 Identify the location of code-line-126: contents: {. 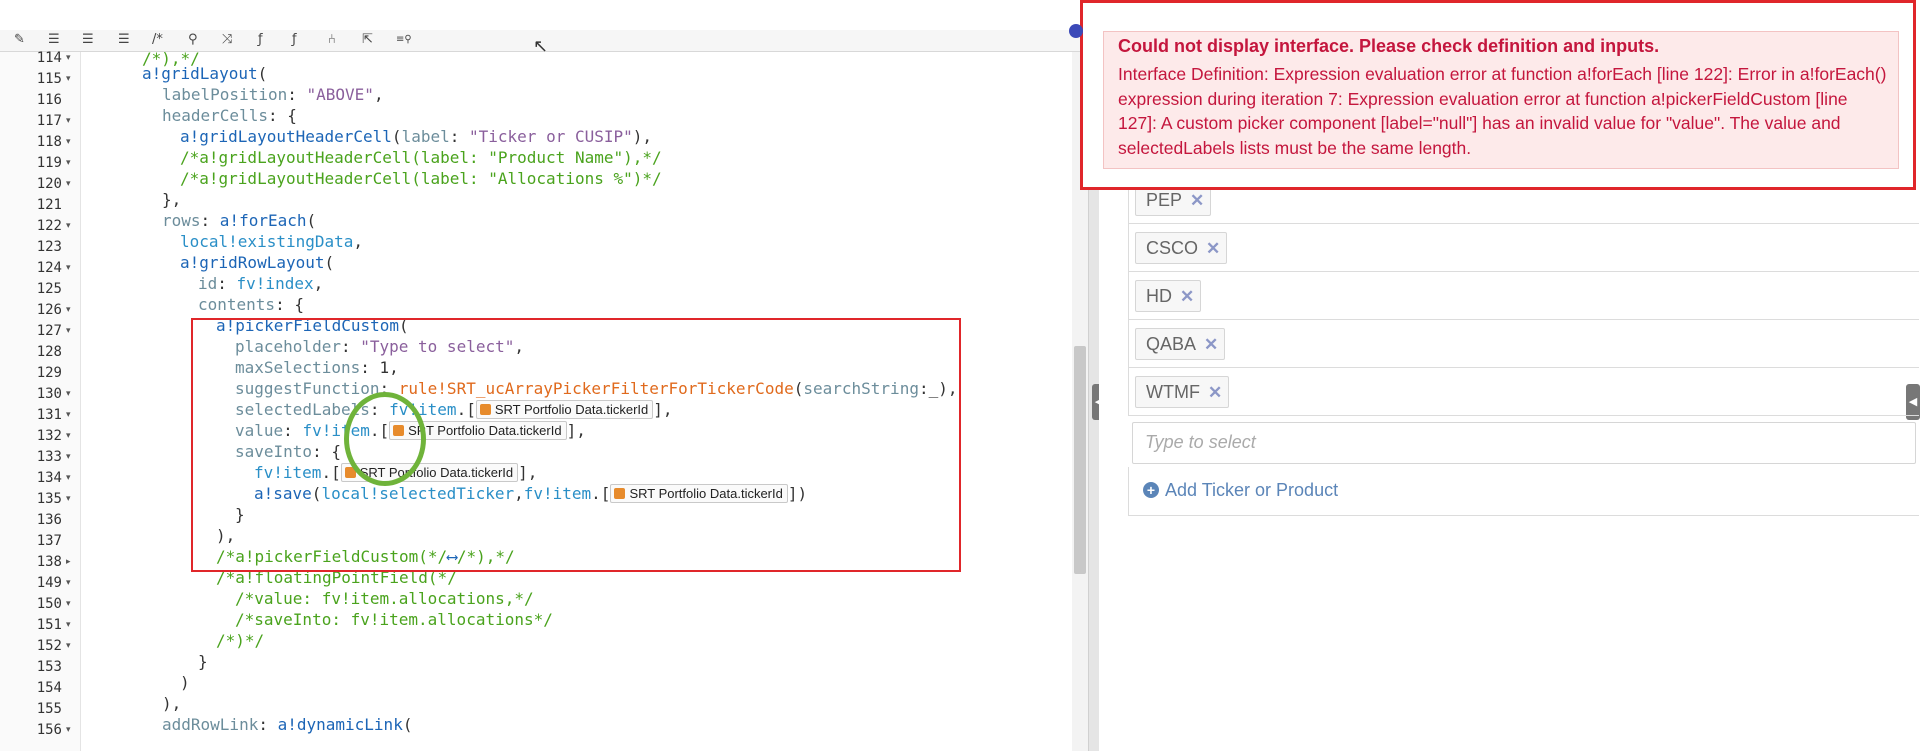
(251, 304).